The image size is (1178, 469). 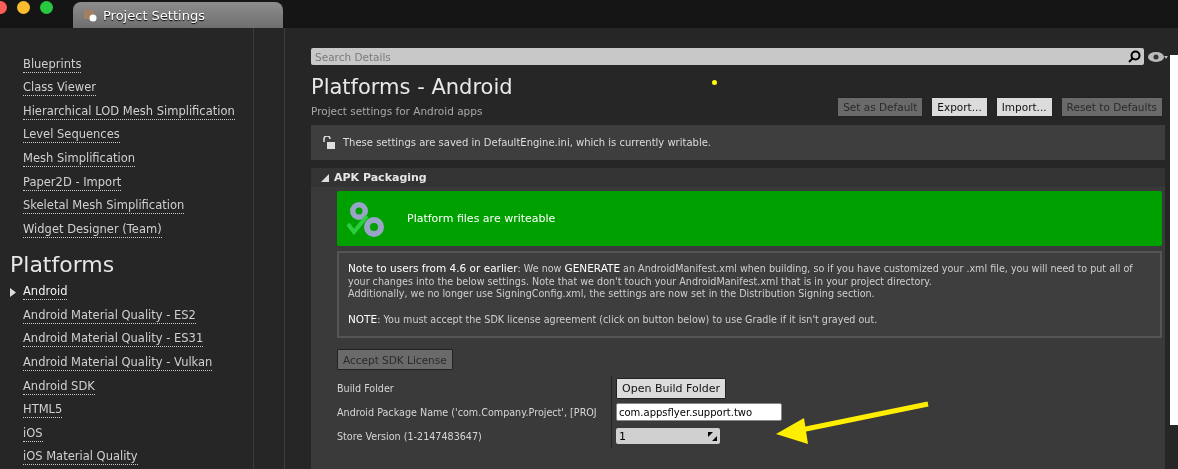 I want to click on annotation-dot, so click(x=714, y=82).